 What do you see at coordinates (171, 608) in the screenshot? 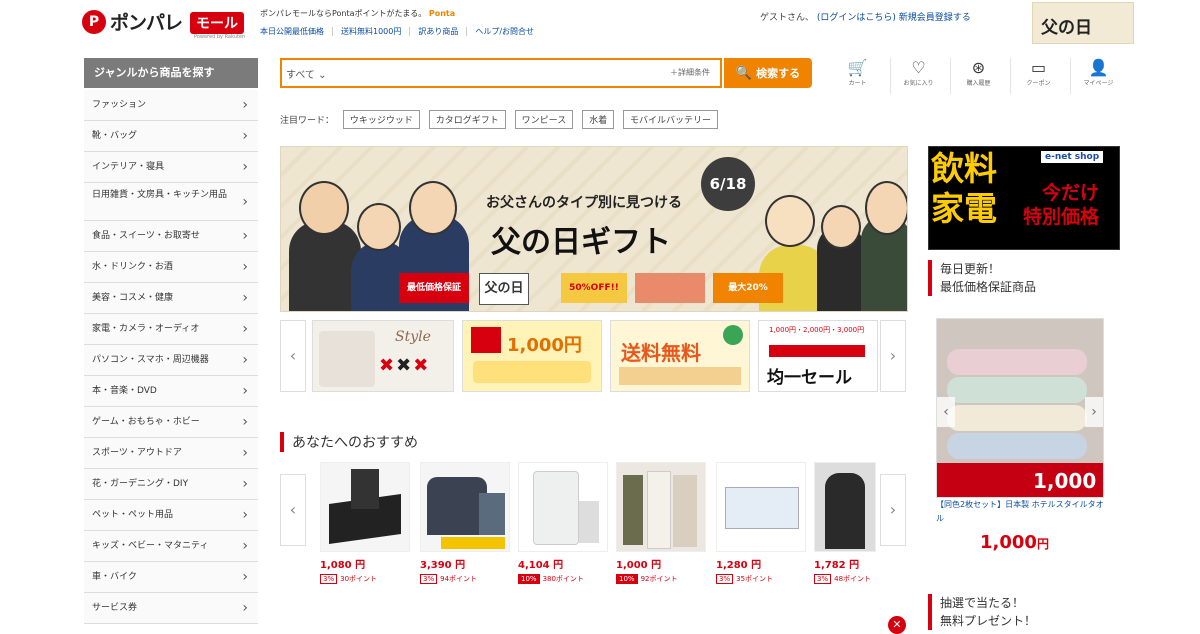
I see `genre-item: サービス券 ›` at bounding box center [171, 608].